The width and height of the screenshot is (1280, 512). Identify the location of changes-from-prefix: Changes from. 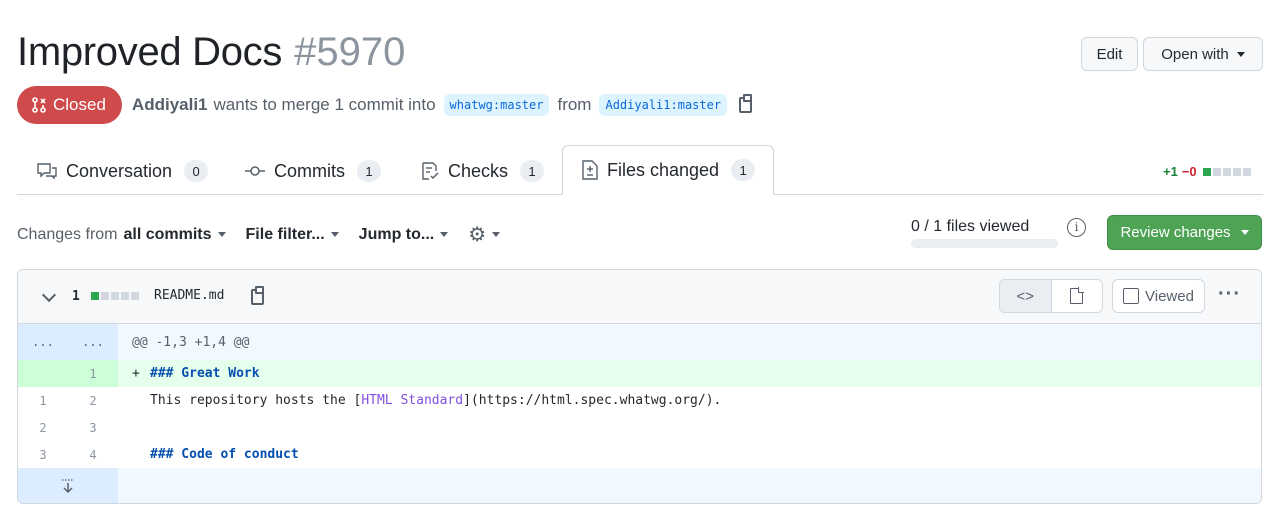
(67, 234).